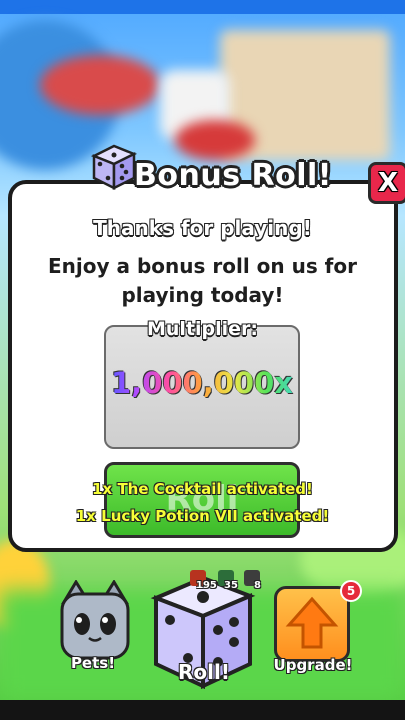 Image resolution: width=405 pixels, height=720 pixels. Describe the element at coordinates (202, 383) in the screenshot. I see `multiplier-value: 1,000,000x` at that location.